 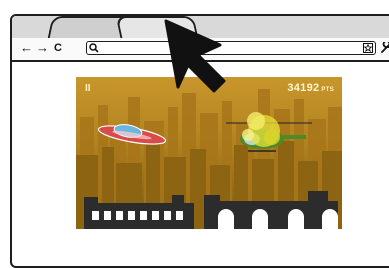 What do you see at coordinates (58, 48) in the screenshot?
I see `reload-button: C` at bounding box center [58, 48].